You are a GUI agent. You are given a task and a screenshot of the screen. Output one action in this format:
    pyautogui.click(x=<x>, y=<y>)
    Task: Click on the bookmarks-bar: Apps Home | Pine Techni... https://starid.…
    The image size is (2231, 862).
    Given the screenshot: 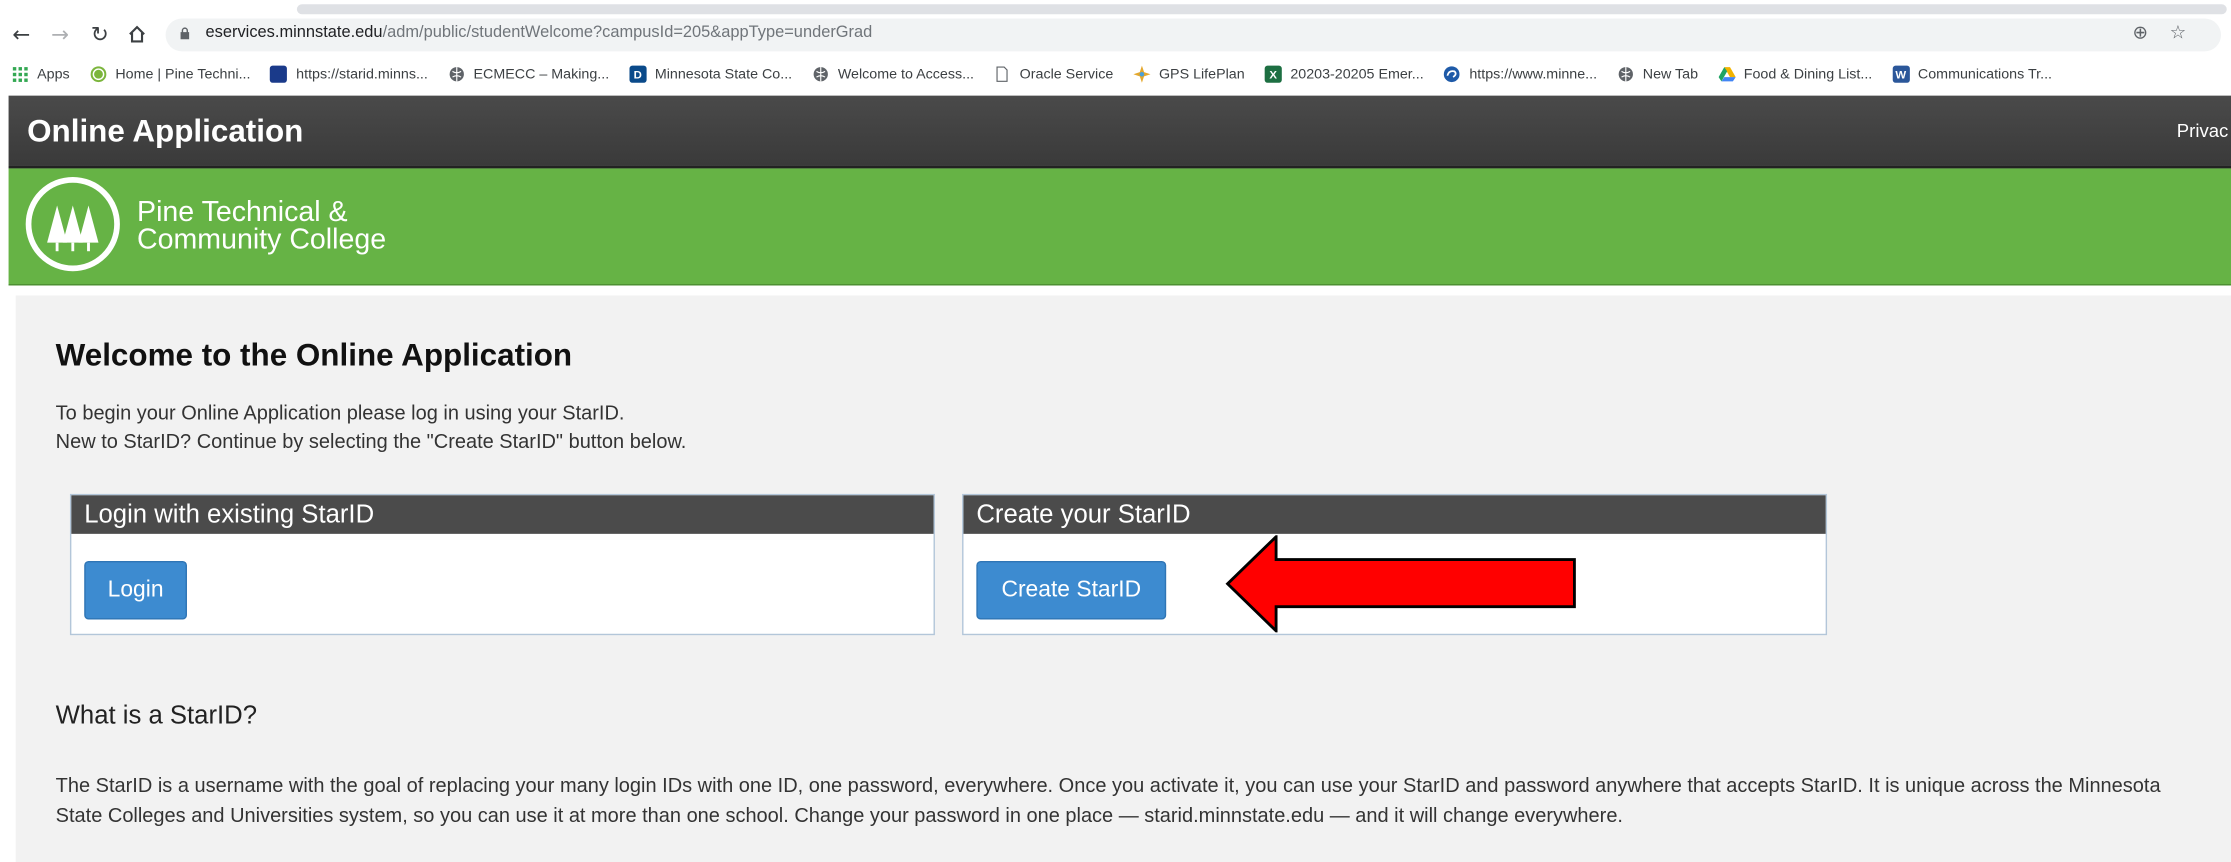 What is the action you would take?
    pyautogui.click(x=1115, y=74)
    